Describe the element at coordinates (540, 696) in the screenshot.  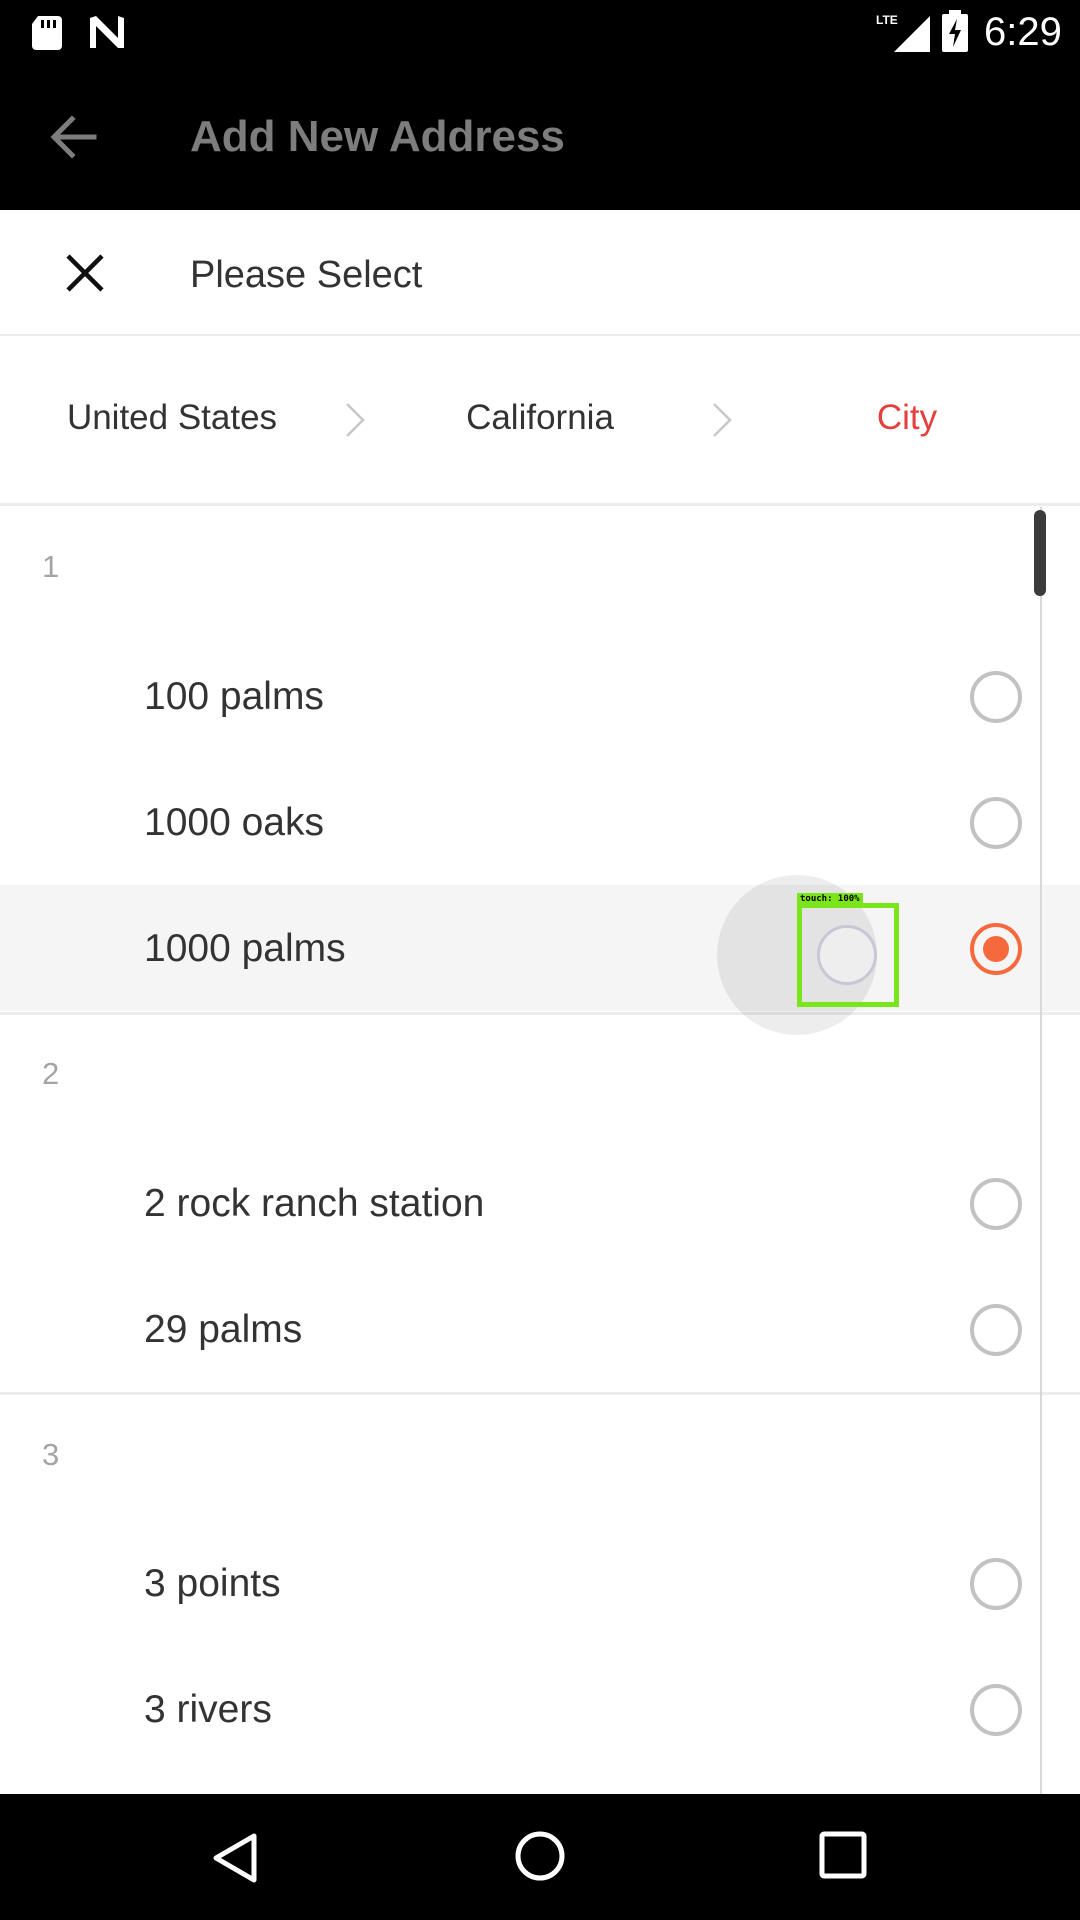
I see `list-item: 100 palms` at that location.